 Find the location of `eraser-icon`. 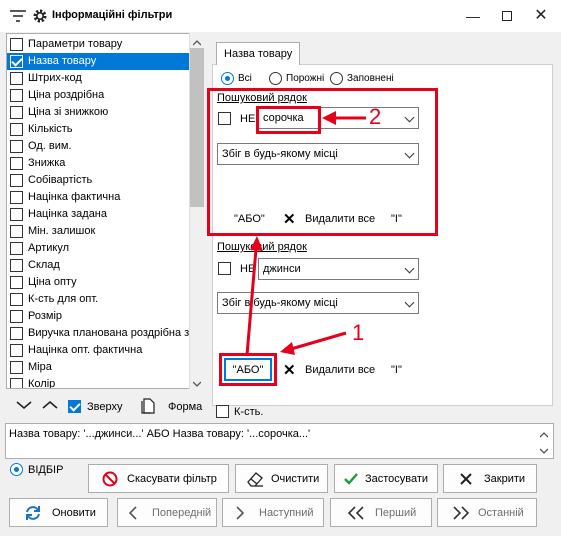

eraser-icon is located at coordinates (255, 479).